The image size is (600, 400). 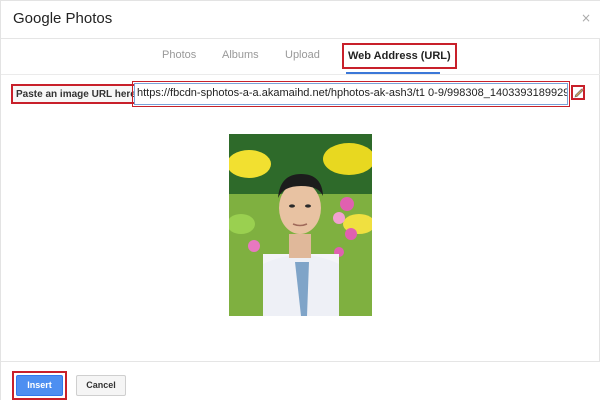 What do you see at coordinates (300, 20) in the screenshot?
I see `dialog-title-bar: Google Photos ×` at bounding box center [300, 20].